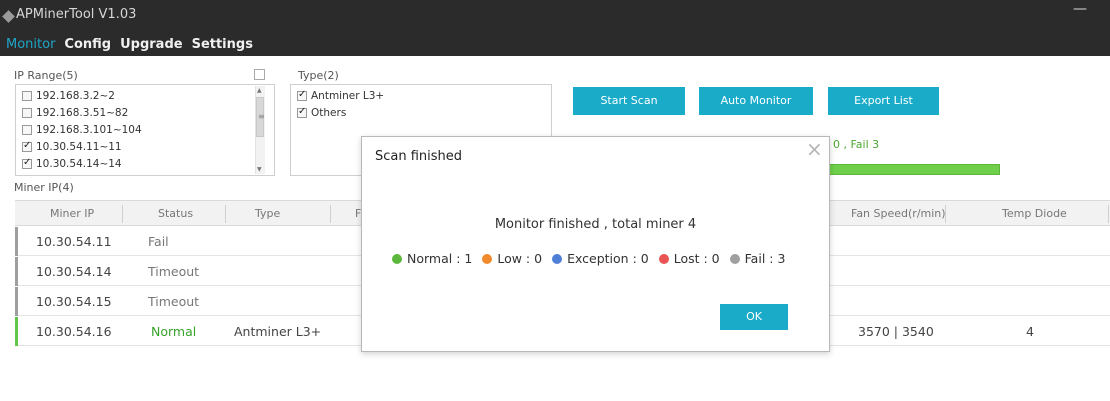 This screenshot has height=401, width=1110. What do you see at coordinates (608, 258) in the screenshot?
I see `legend-label: Exception : 0` at bounding box center [608, 258].